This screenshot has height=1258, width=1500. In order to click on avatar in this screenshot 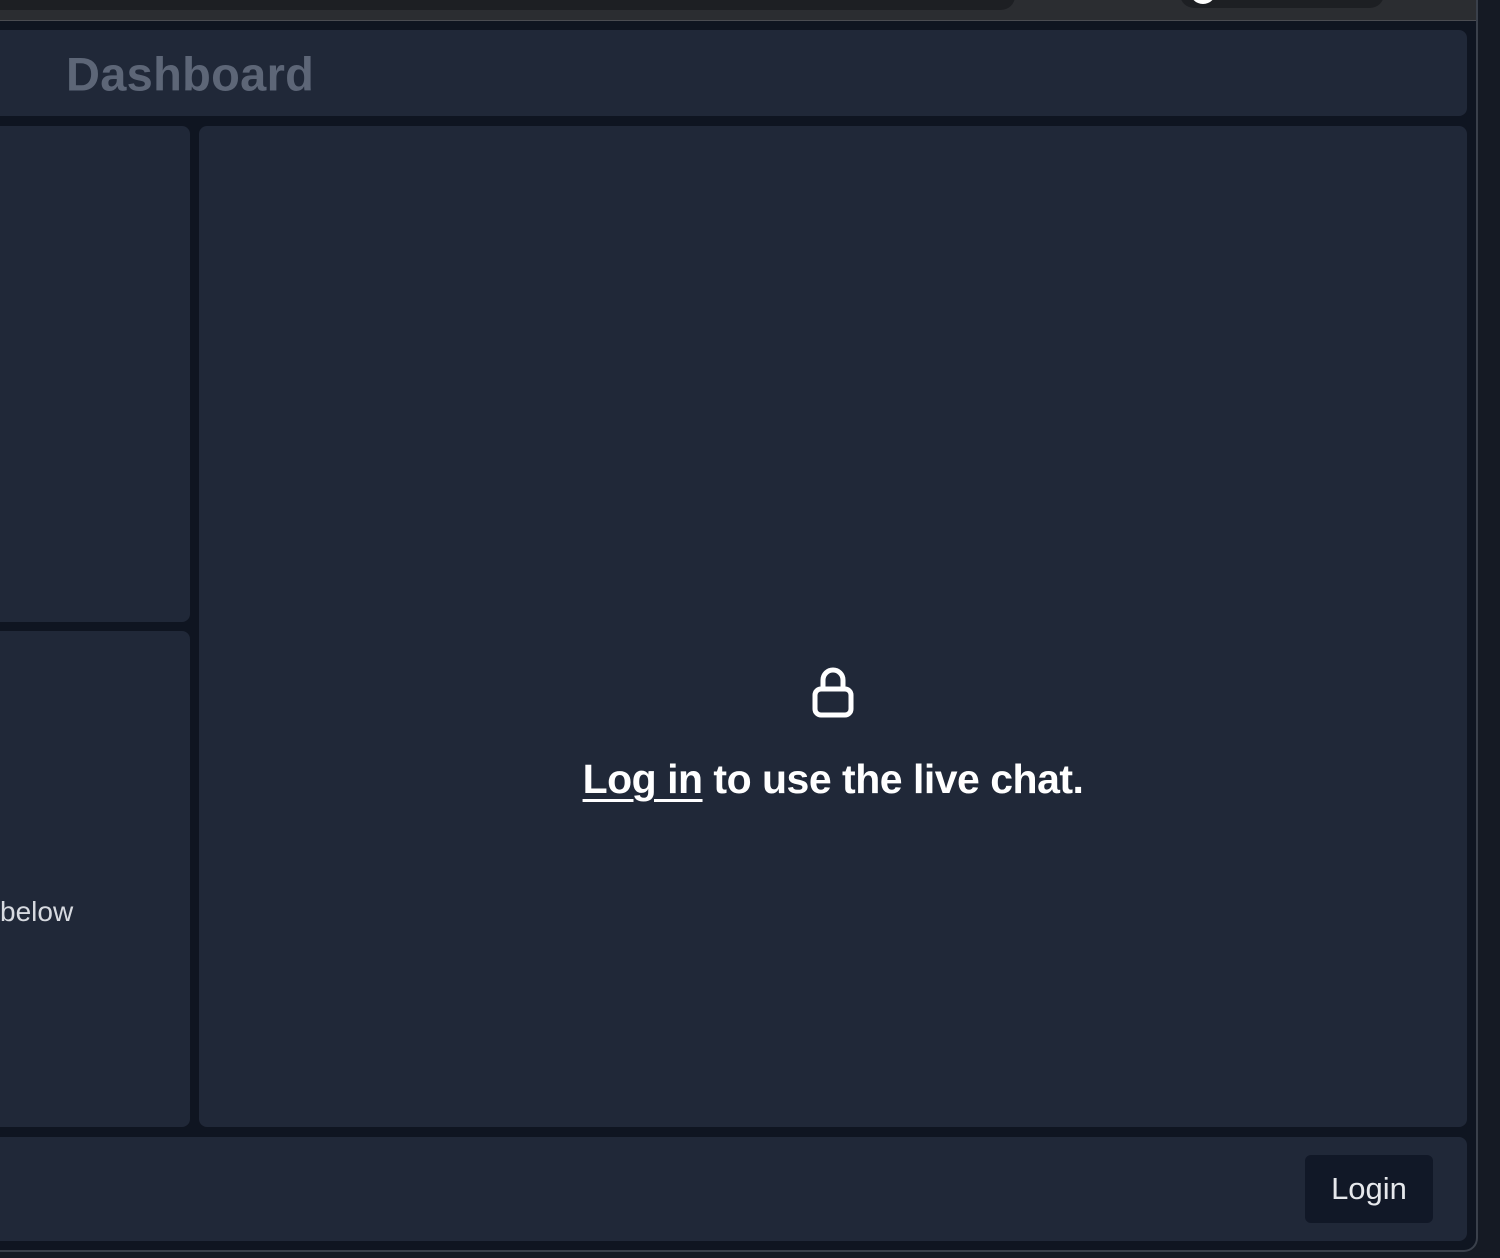, I will do `click(1203, 2)`.